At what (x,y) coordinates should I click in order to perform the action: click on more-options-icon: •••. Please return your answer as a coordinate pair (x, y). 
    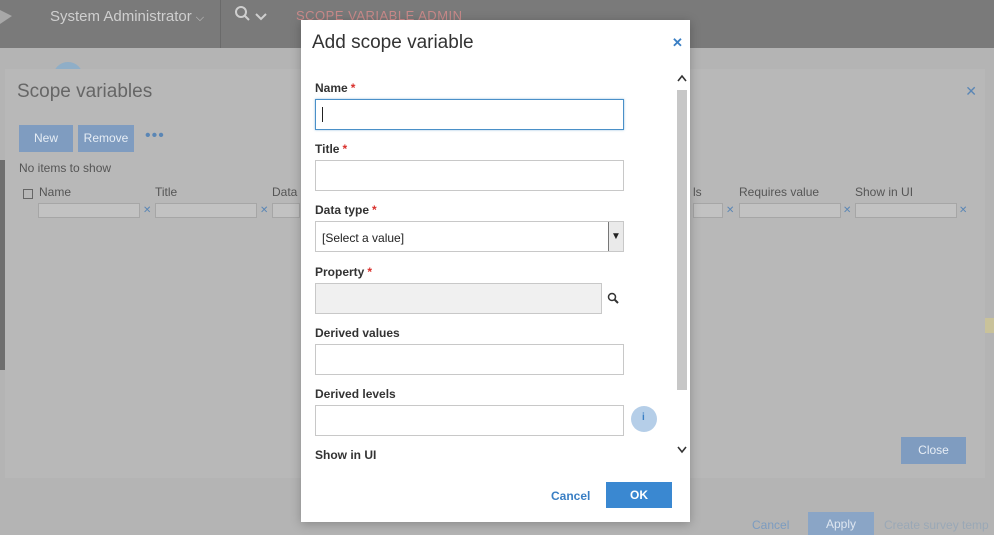
    Looking at the image, I should click on (155, 136).